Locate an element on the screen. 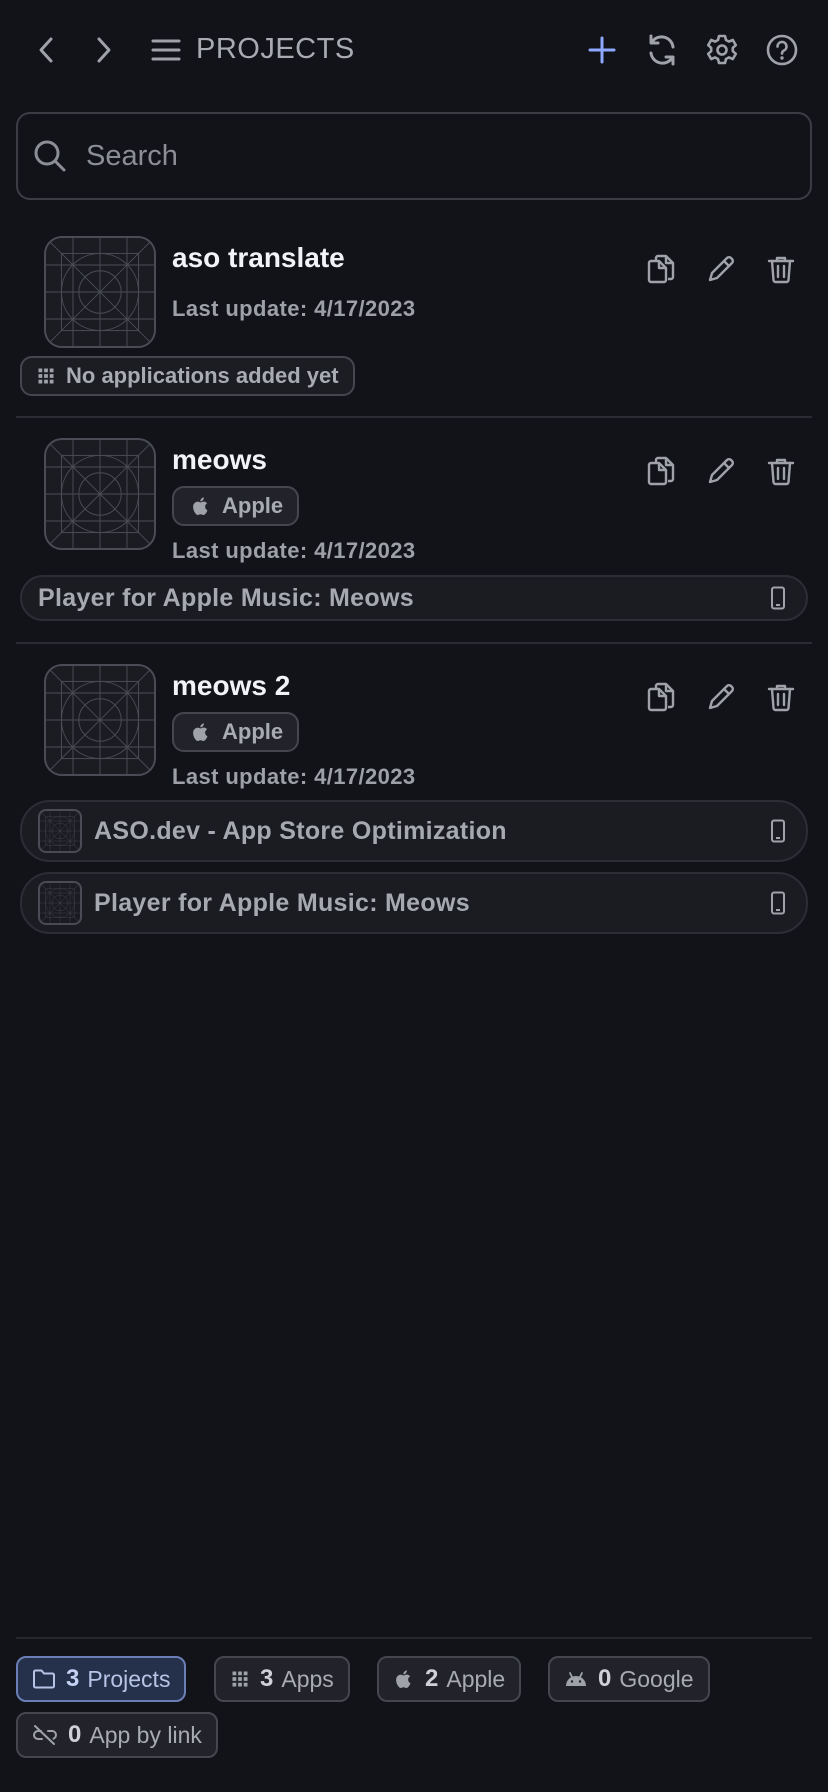  project-name: meows is located at coordinates (219, 459).